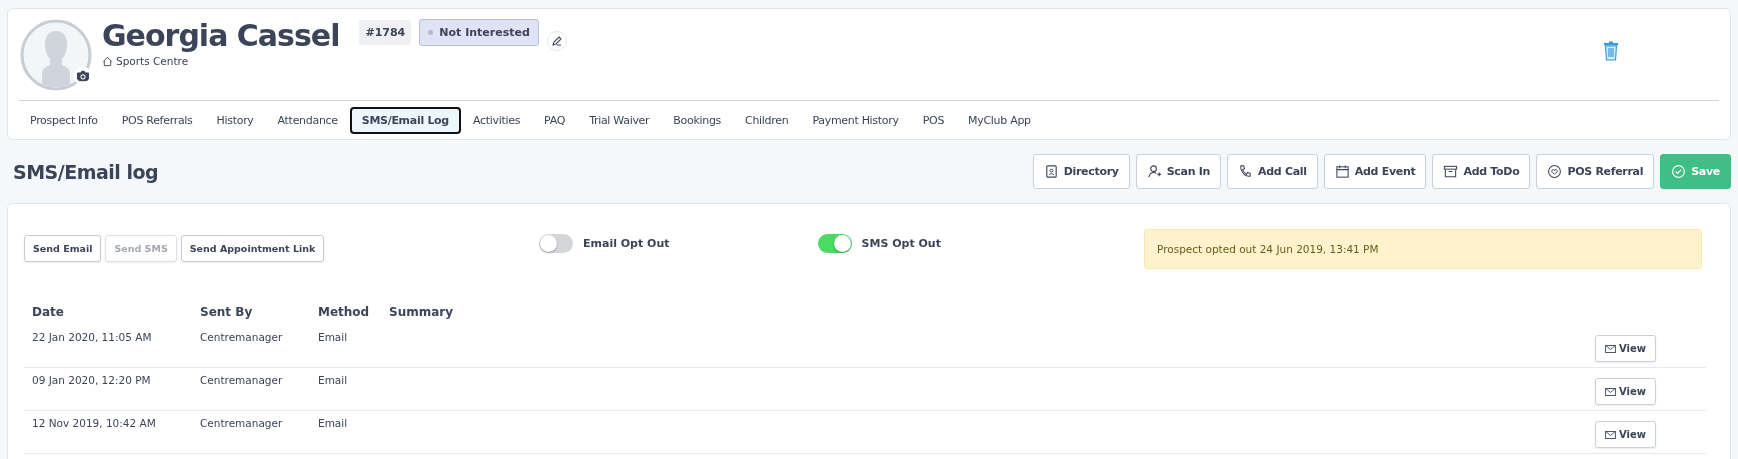  Describe the element at coordinates (1178, 171) in the screenshot. I see `action-button: Scan In` at that location.